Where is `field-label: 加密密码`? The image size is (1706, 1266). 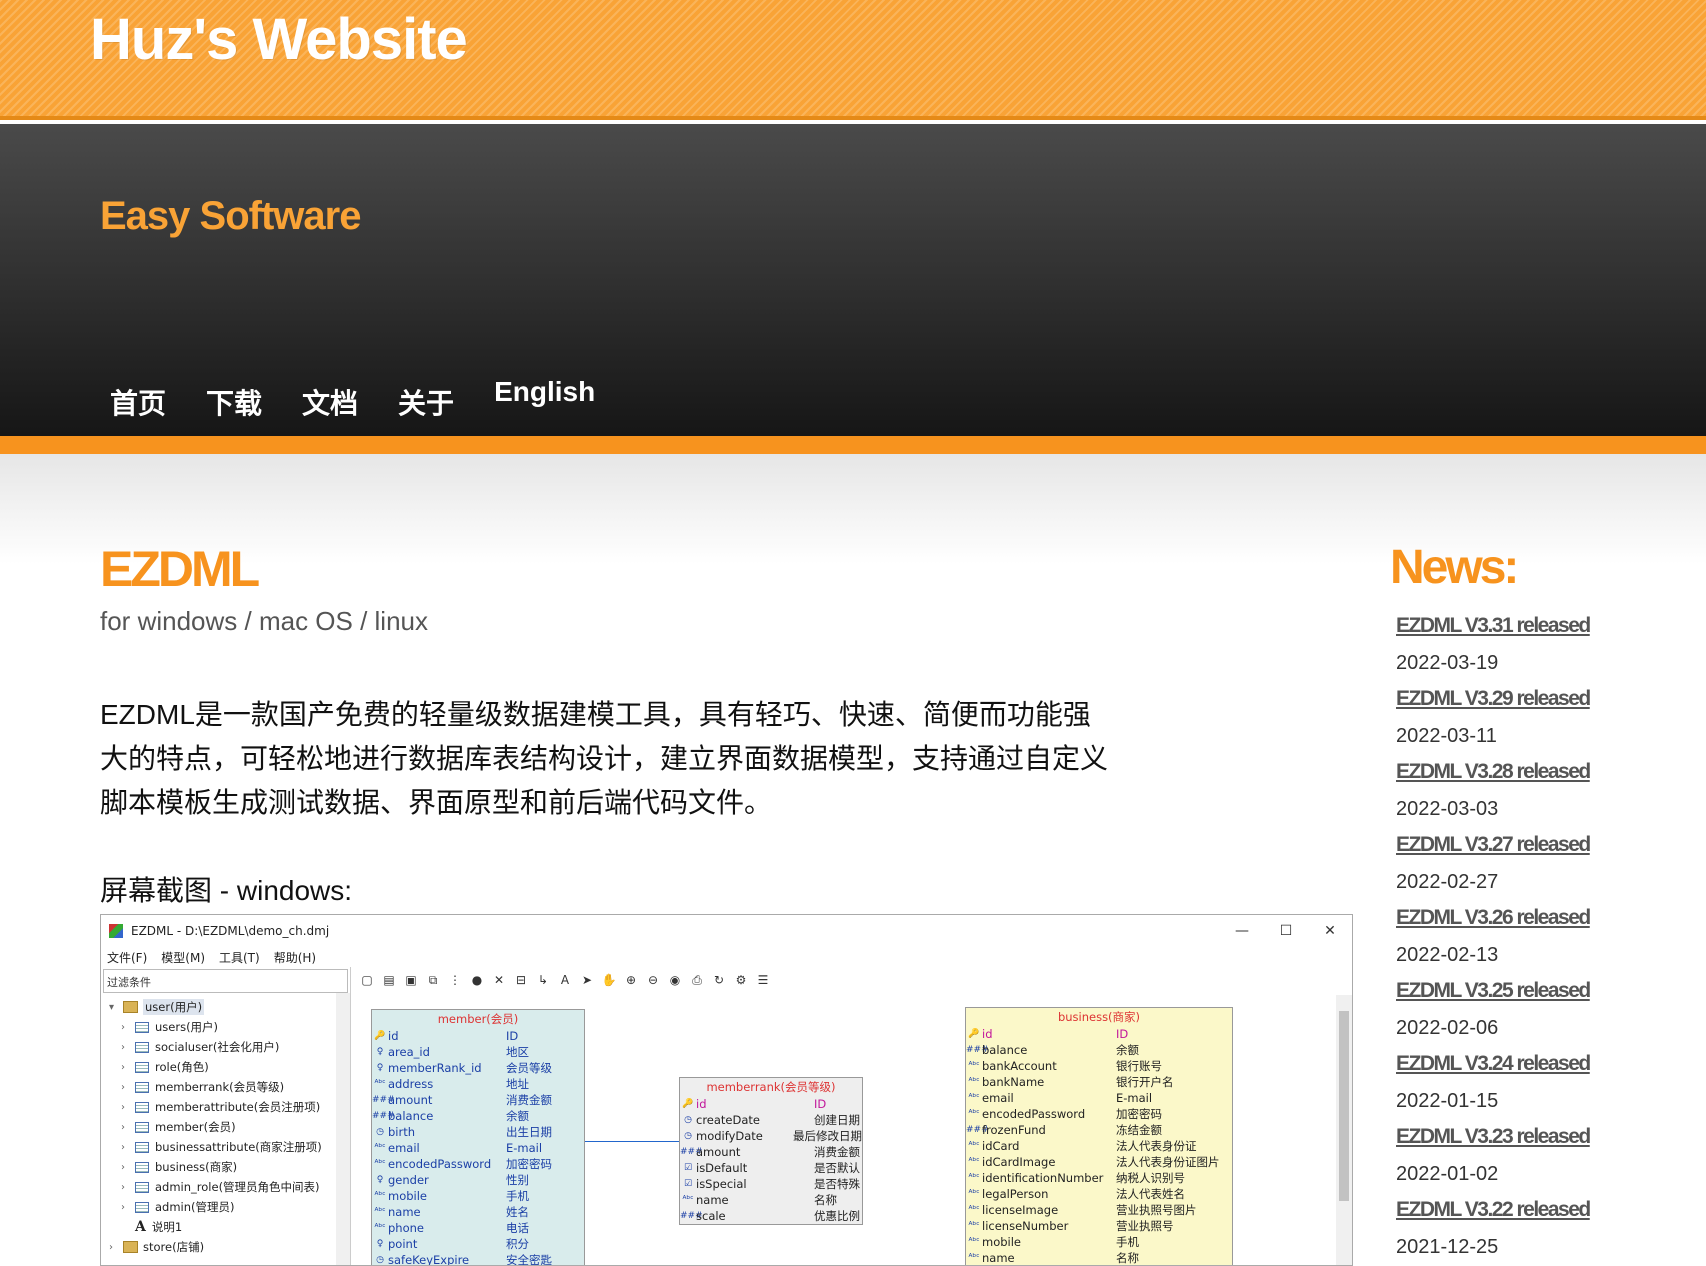 field-label: 加密密码 is located at coordinates (1139, 1114).